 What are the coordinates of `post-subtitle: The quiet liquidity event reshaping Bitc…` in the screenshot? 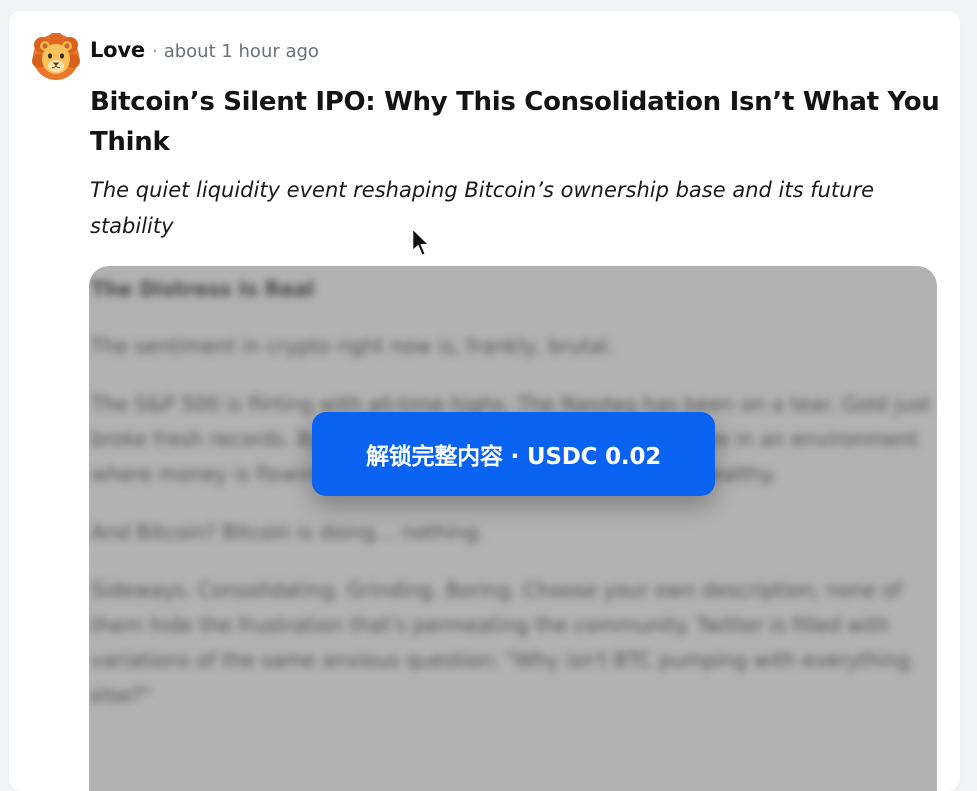 It's located at (482, 208).